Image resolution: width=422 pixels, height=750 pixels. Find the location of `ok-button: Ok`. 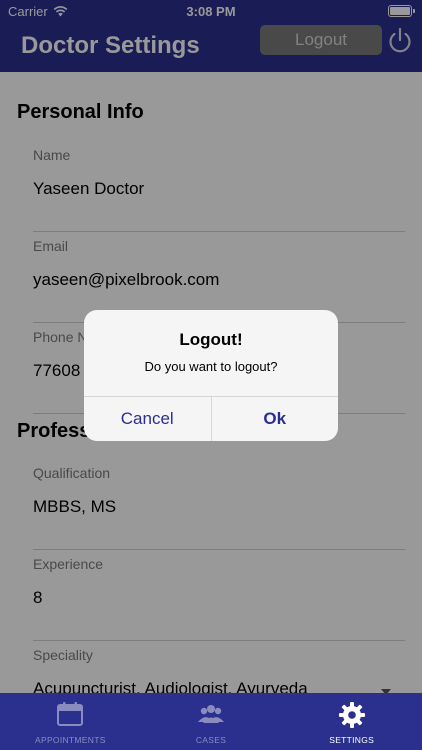

ok-button: Ok is located at coordinates (275, 419).